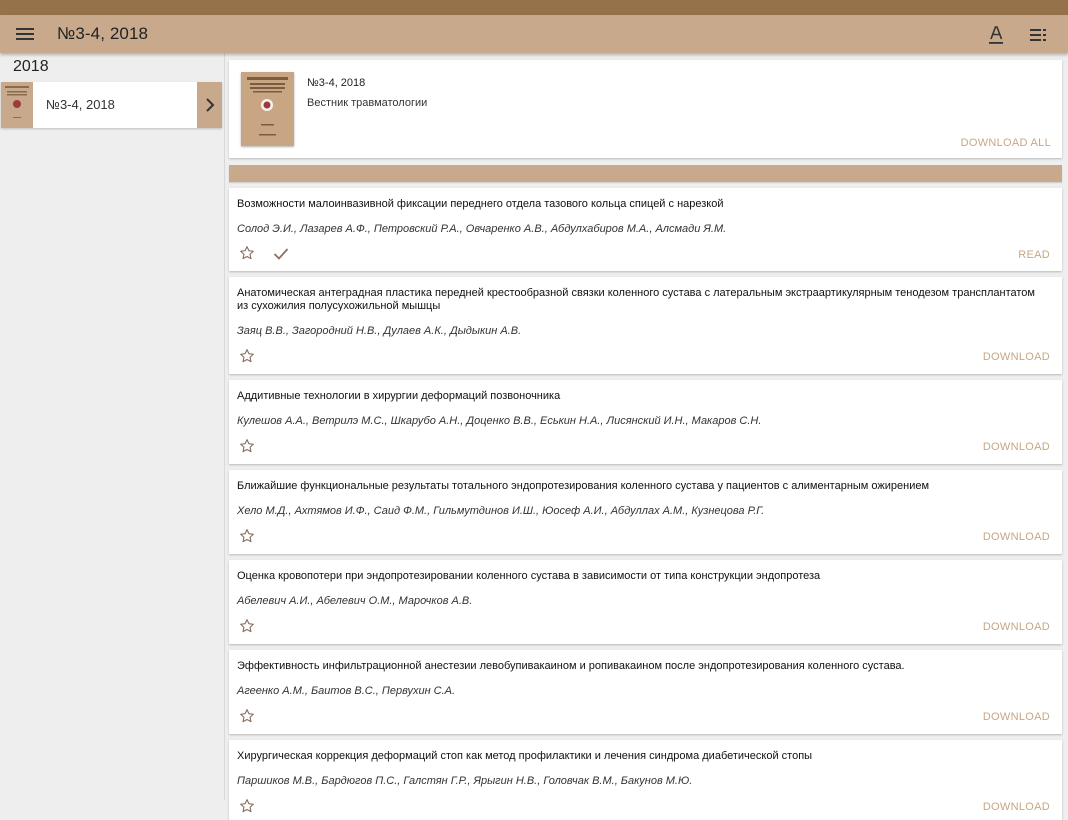 Image resolution: width=1068 pixels, height=820 pixels. I want to click on app-bar: №3-4, 2018, so click(534, 34).